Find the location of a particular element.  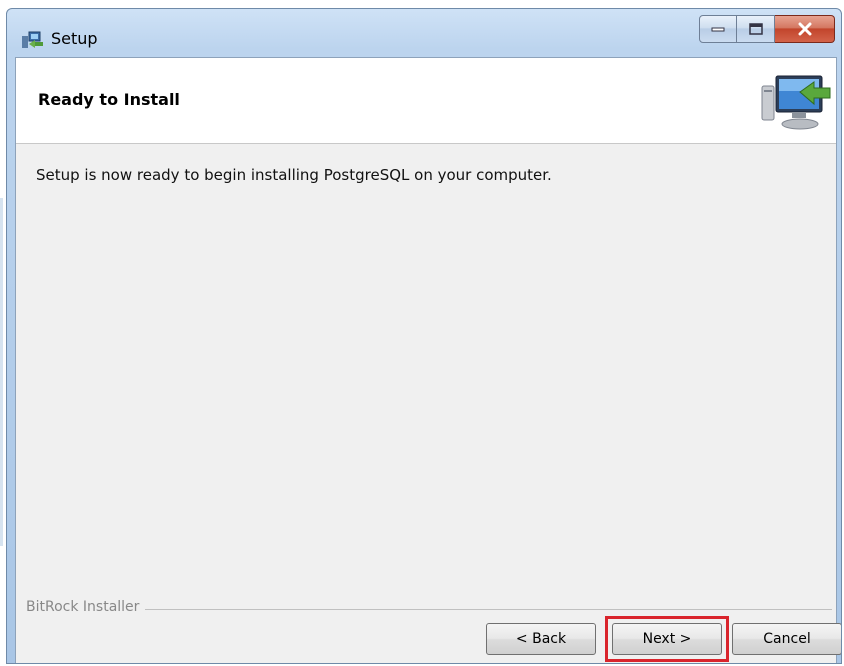

maximize-button is located at coordinates (756, 29).